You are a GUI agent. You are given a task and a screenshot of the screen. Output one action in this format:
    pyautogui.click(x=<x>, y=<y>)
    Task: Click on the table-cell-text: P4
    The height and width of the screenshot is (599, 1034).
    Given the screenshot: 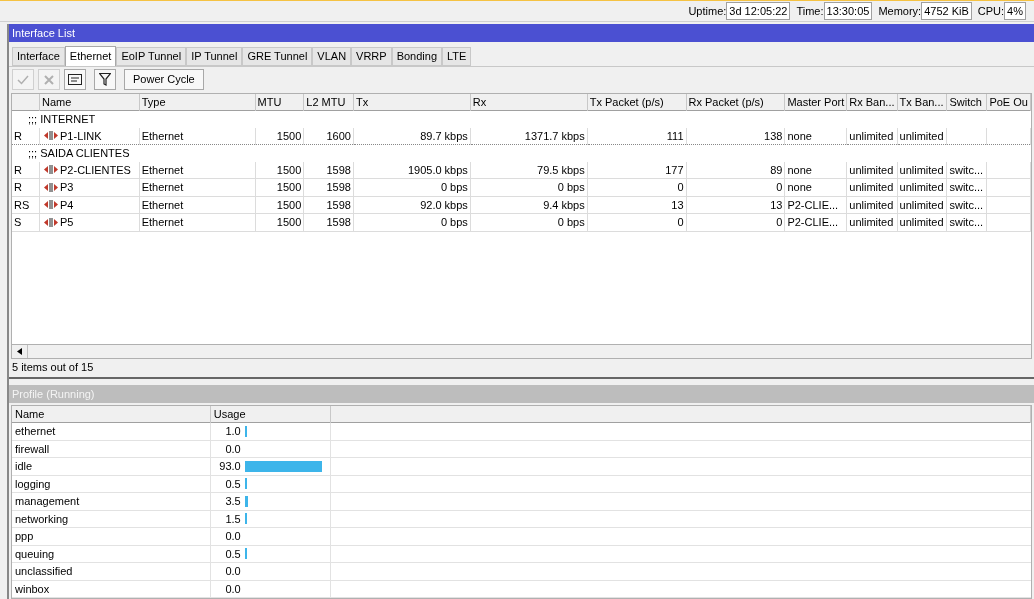 What is the action you would take?
    pyautogui.click(x=67, y=205)
    